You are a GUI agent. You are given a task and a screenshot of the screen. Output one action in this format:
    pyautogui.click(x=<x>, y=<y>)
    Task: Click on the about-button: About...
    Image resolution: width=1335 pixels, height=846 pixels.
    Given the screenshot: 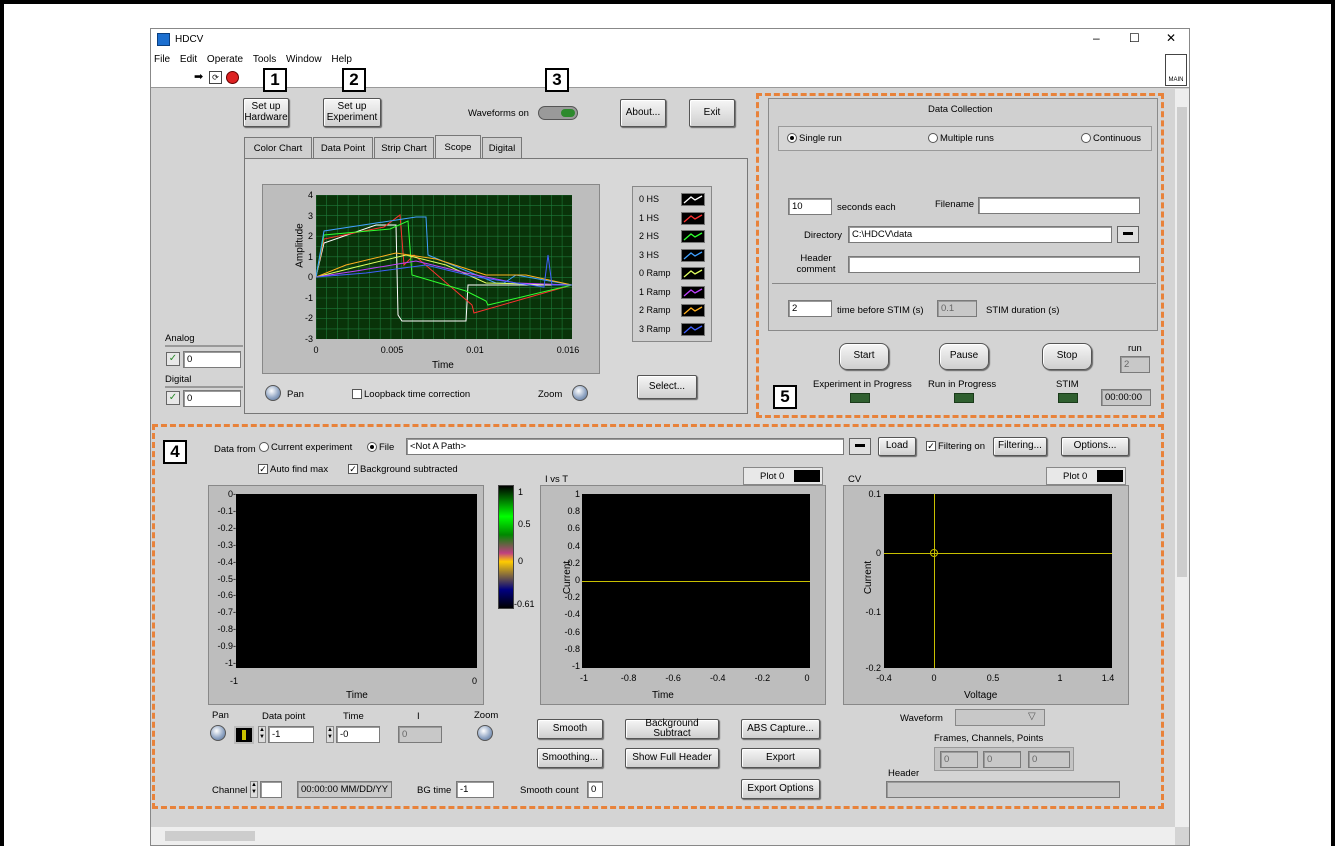 What is the action you would take?
    pyautogui.click(x=643, y=113)
    